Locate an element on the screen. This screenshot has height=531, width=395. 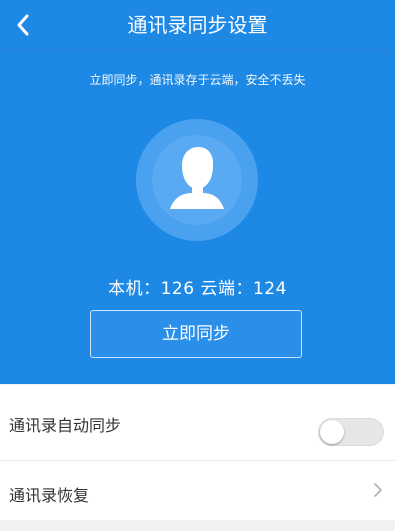
auto-sync-label: 通讯录自动同步 is located at coordinates (65, 425).